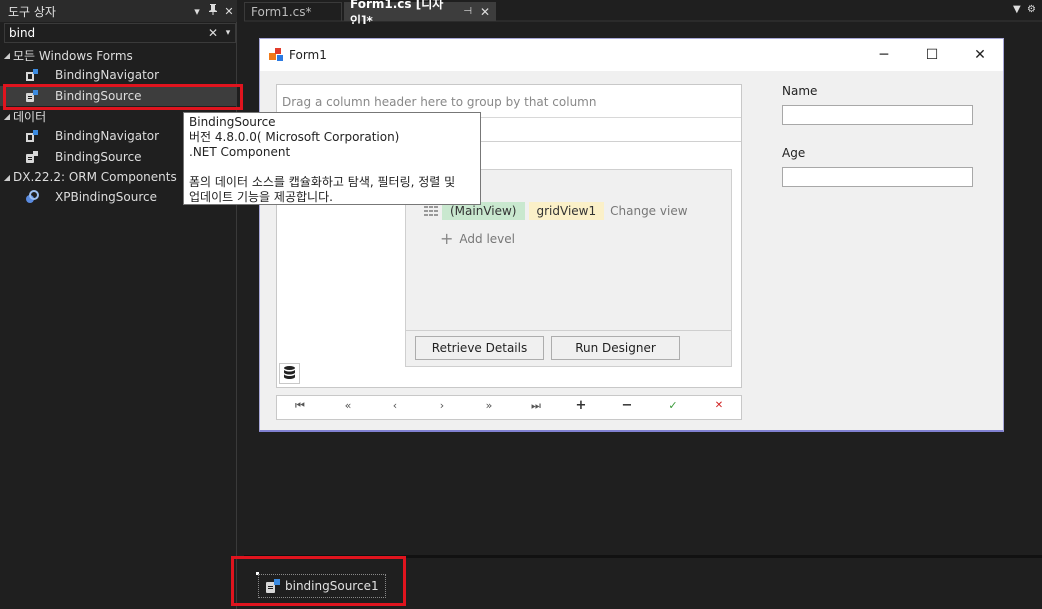 Image resolution: width=1042 pixels, height=609 pixels. I want to click on highlight-box-tray-component, so click(318, 581).